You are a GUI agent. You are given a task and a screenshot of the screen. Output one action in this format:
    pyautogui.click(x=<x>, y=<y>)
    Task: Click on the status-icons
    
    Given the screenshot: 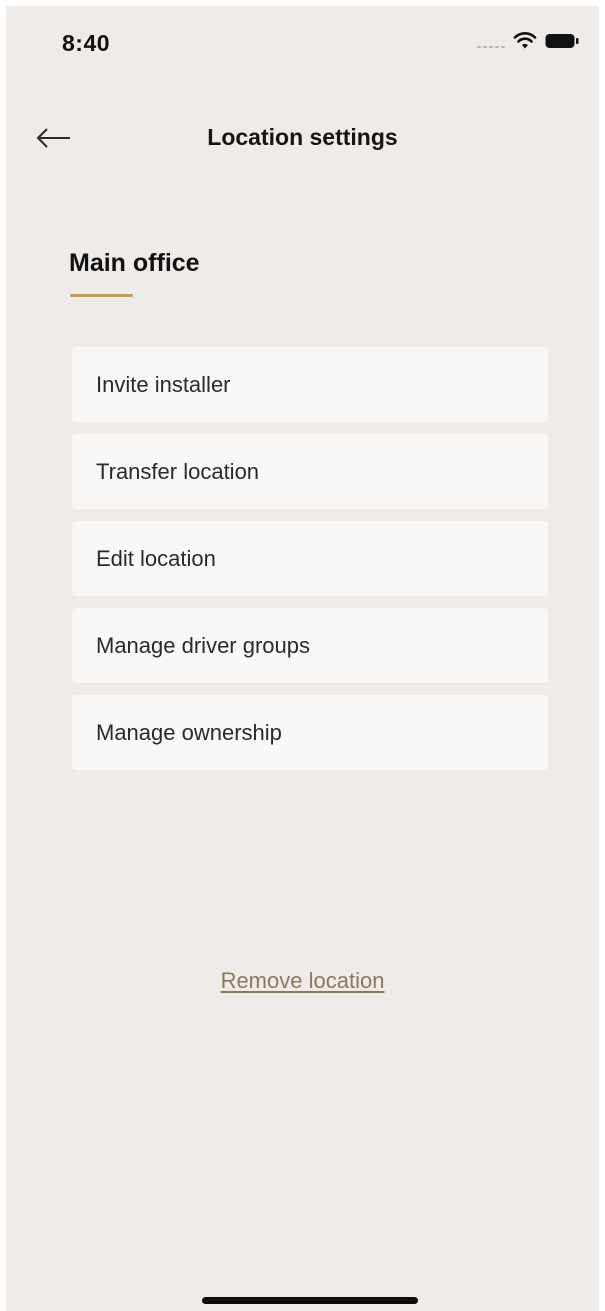 What is the action you would take?
    pyautogui.click(x=528, y=41)
    